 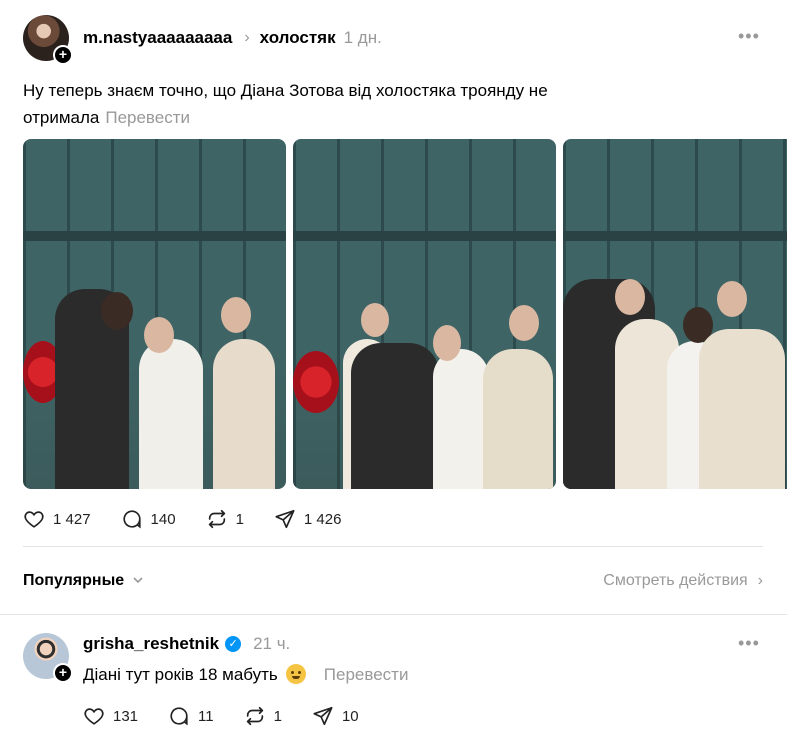 I want to click on chevron-down-icon, so click(x=138, y=581).